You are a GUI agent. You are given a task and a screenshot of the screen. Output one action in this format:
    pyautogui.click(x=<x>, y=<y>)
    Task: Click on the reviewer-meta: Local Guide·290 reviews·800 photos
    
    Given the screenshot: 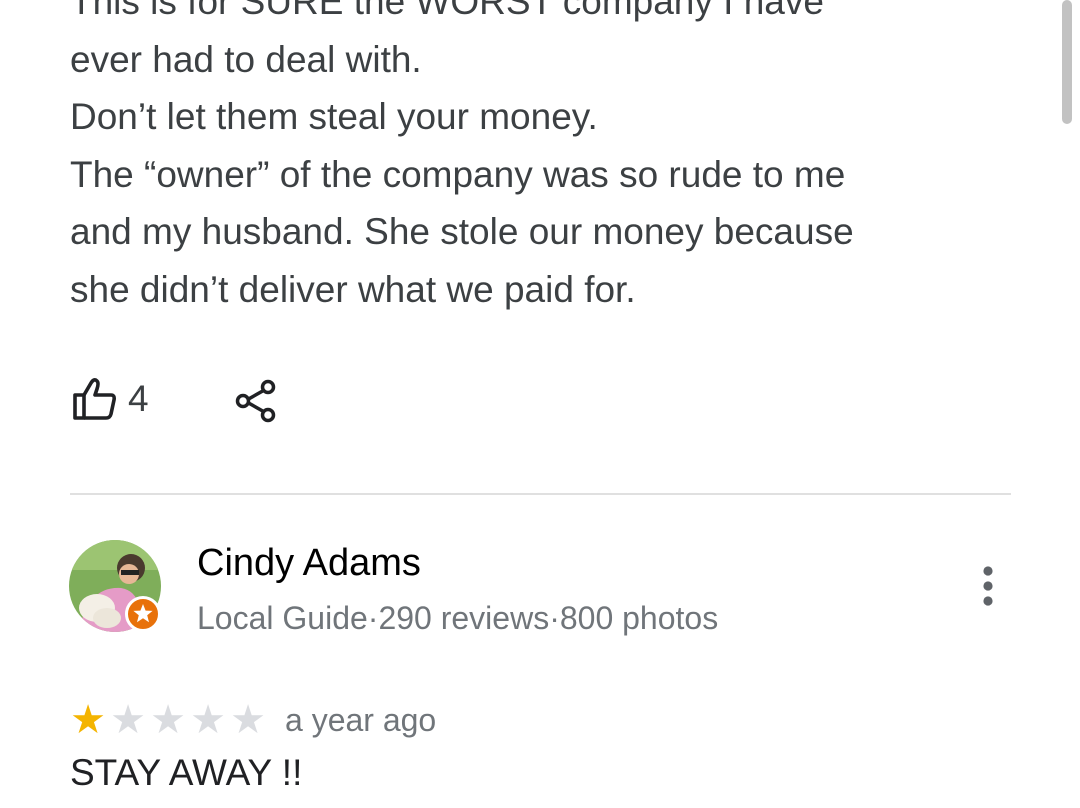 What is the action you would take?
    pyautogui.click(x=458, y=618)
    